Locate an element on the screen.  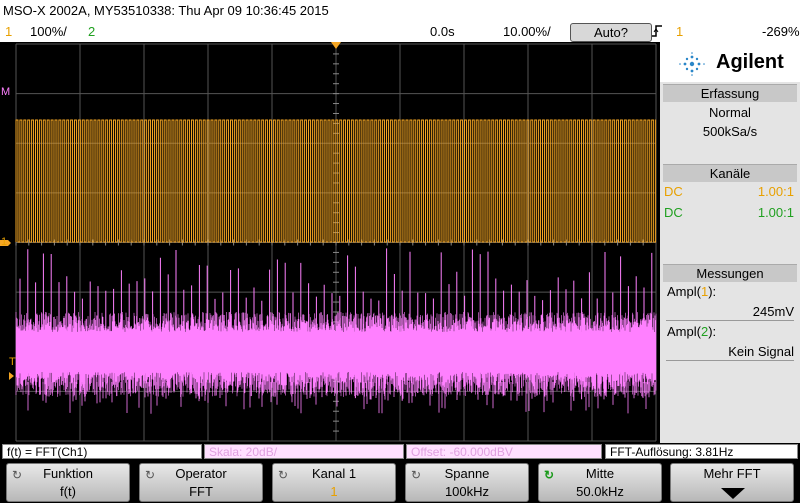
time-position: 0.0s is located at coordinates (442, 32).